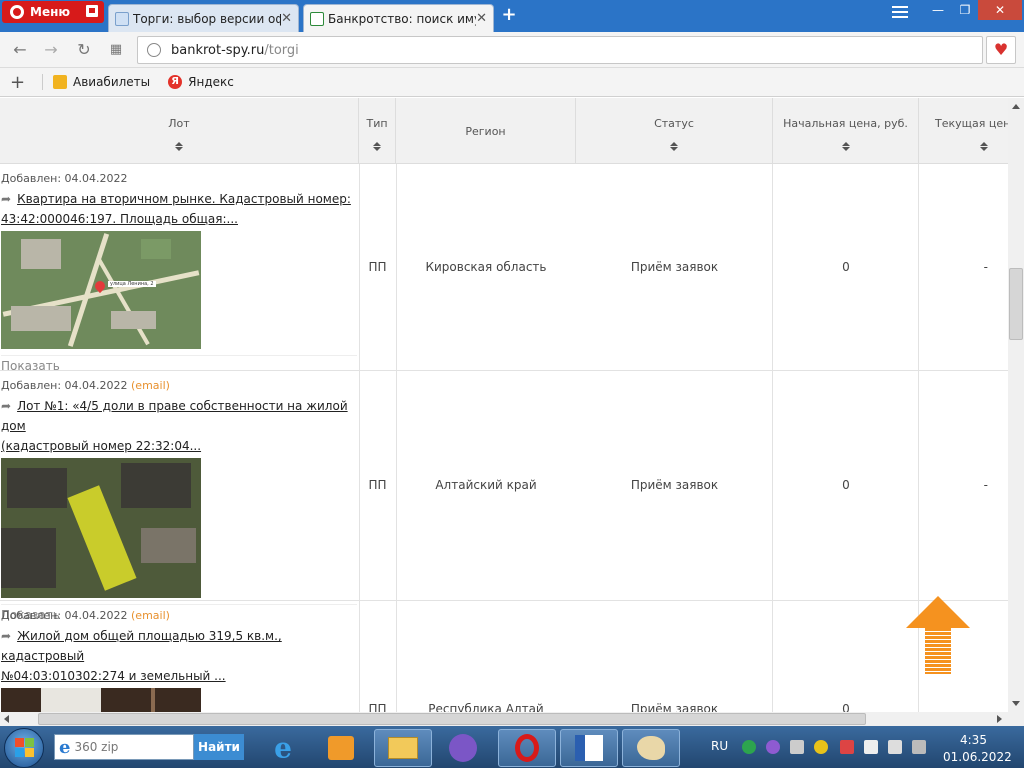  Describe the element at coordinates (486, 267) in the screenshot. I see `region-cell: Кировская область` at that location.